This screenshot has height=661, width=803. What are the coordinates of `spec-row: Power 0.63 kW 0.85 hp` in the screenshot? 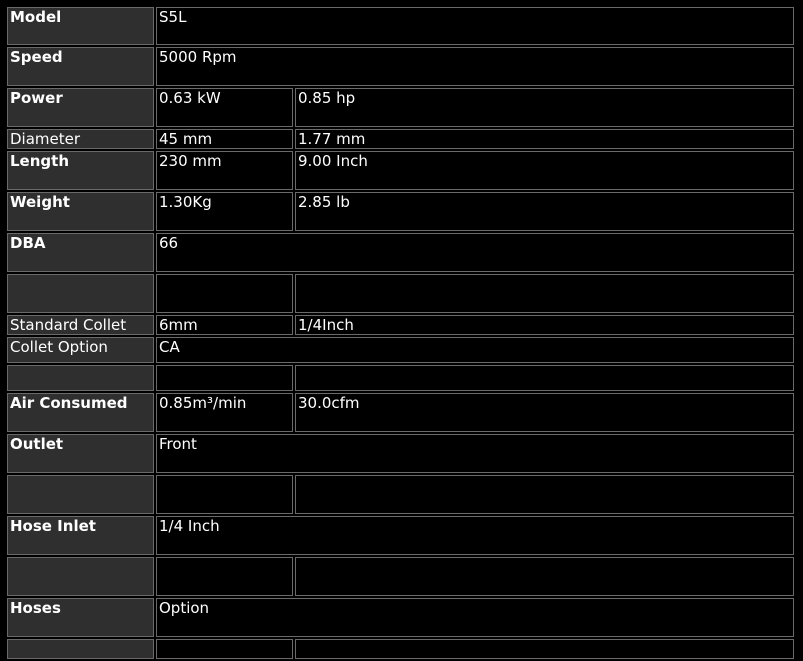 It's located at (400, 107).